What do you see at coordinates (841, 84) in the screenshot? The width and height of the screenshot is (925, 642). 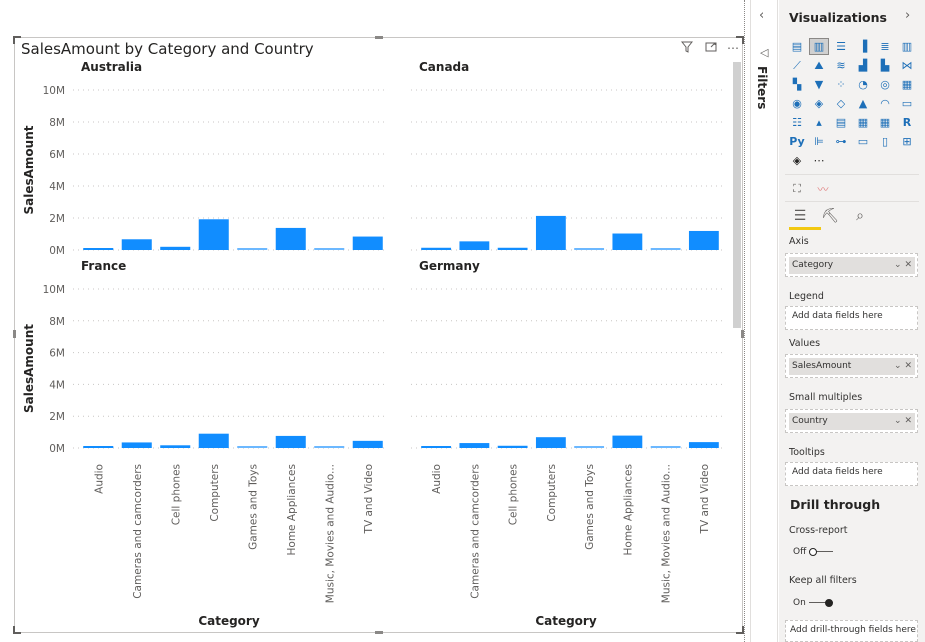 I see `scatter-chart-icon: ⁘` at bounding box center [841, 84].